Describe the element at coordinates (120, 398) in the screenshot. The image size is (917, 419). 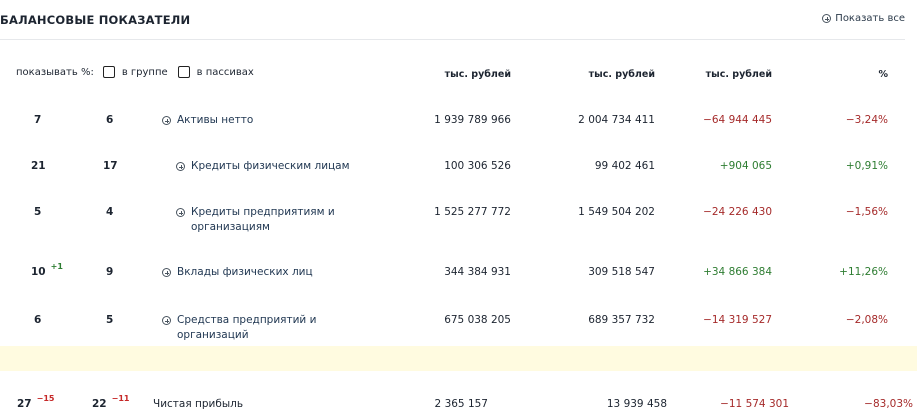
I see `rank-change-badge: −11` at that location.